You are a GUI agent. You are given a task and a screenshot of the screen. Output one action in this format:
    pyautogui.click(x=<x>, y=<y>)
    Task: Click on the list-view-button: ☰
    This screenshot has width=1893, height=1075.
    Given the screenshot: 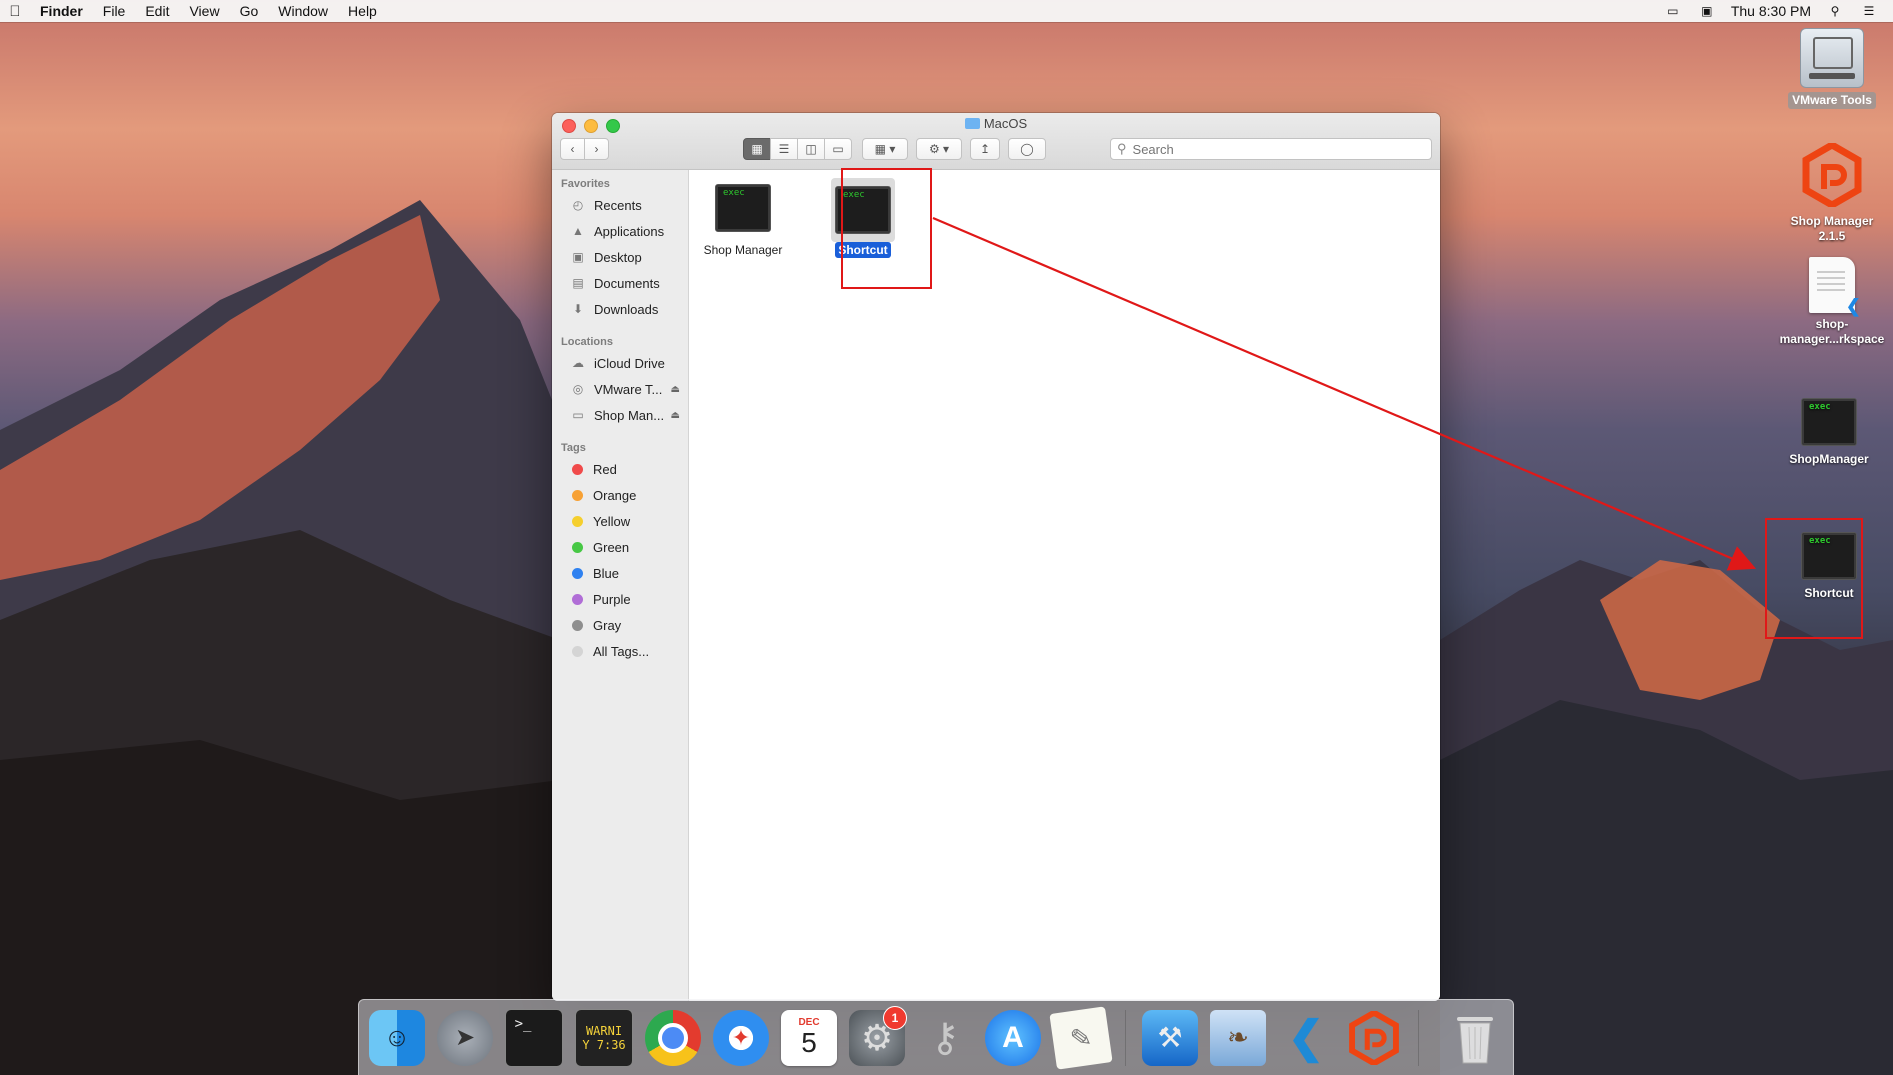 What is the action you would take?
    pyautogui.click(x=784, y=149)
    